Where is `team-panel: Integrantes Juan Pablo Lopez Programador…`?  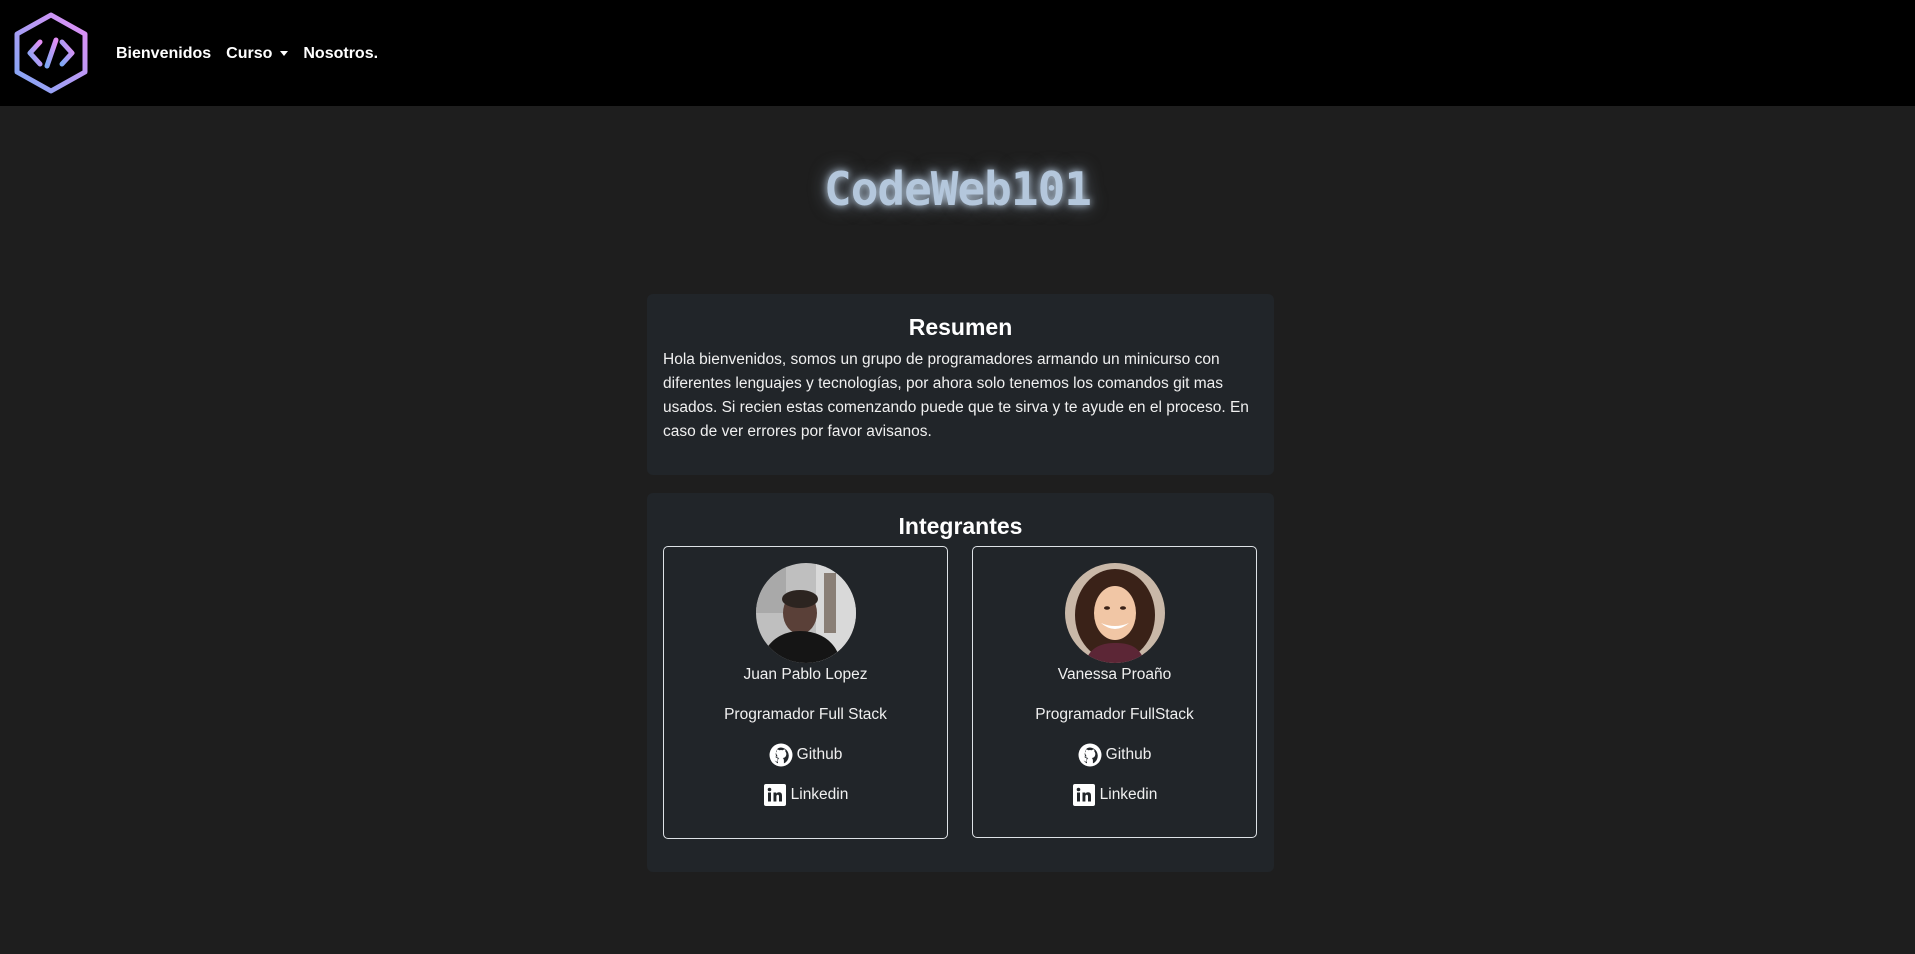 team-panel: Integrantes Juan Pablo Lopez Programador… is located at coordinates (960, 682).